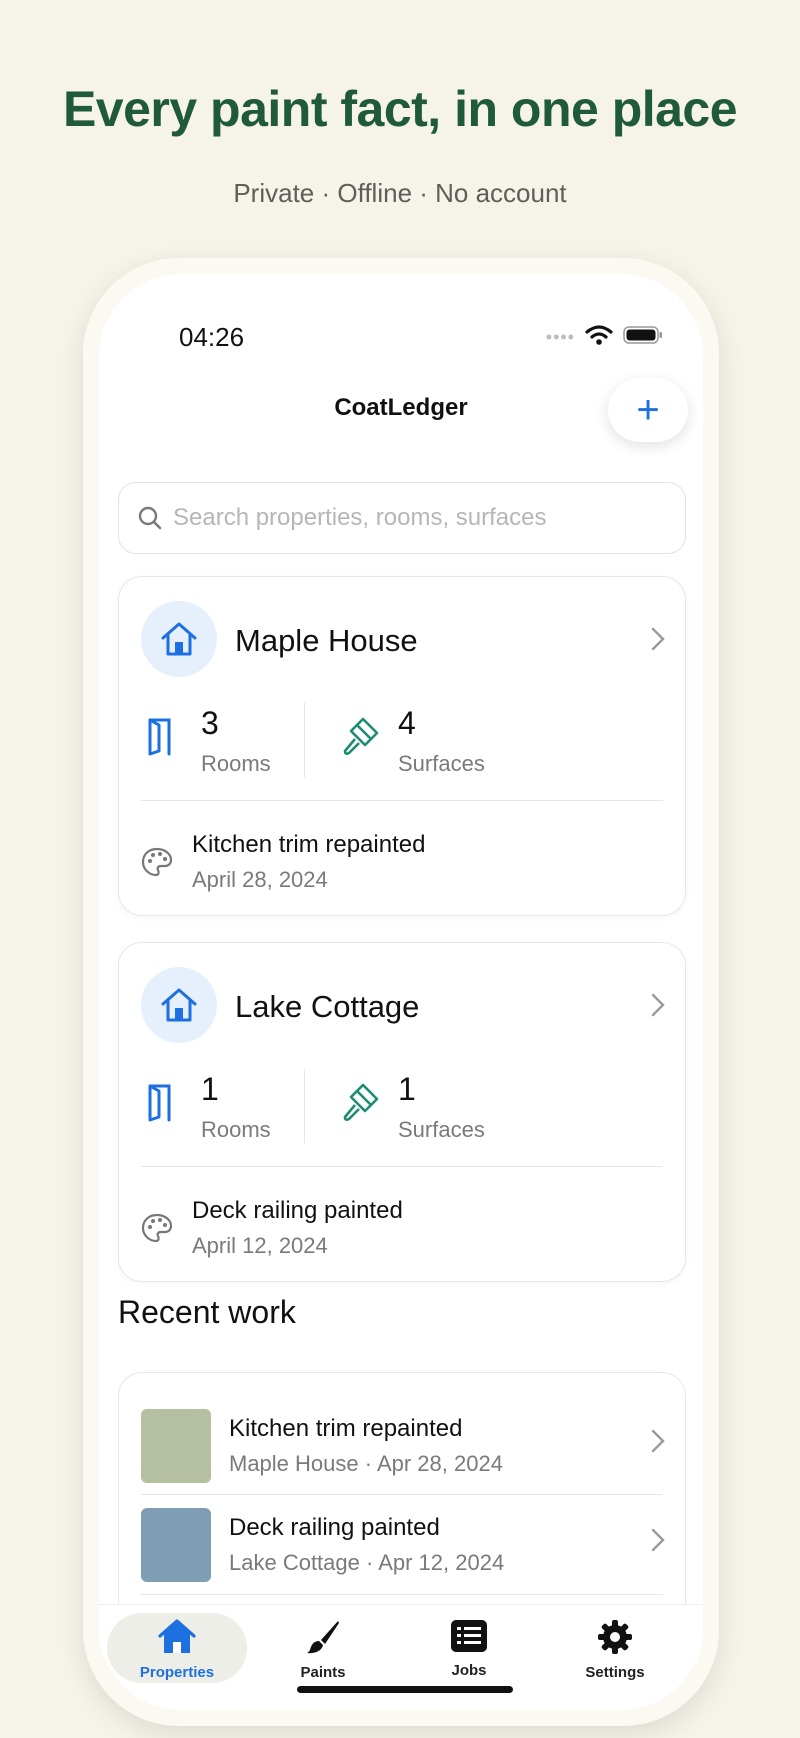  I want to click on recent-item-subtitle: Lake Cottage · Apr 12, 2024, so click(367, 1562).